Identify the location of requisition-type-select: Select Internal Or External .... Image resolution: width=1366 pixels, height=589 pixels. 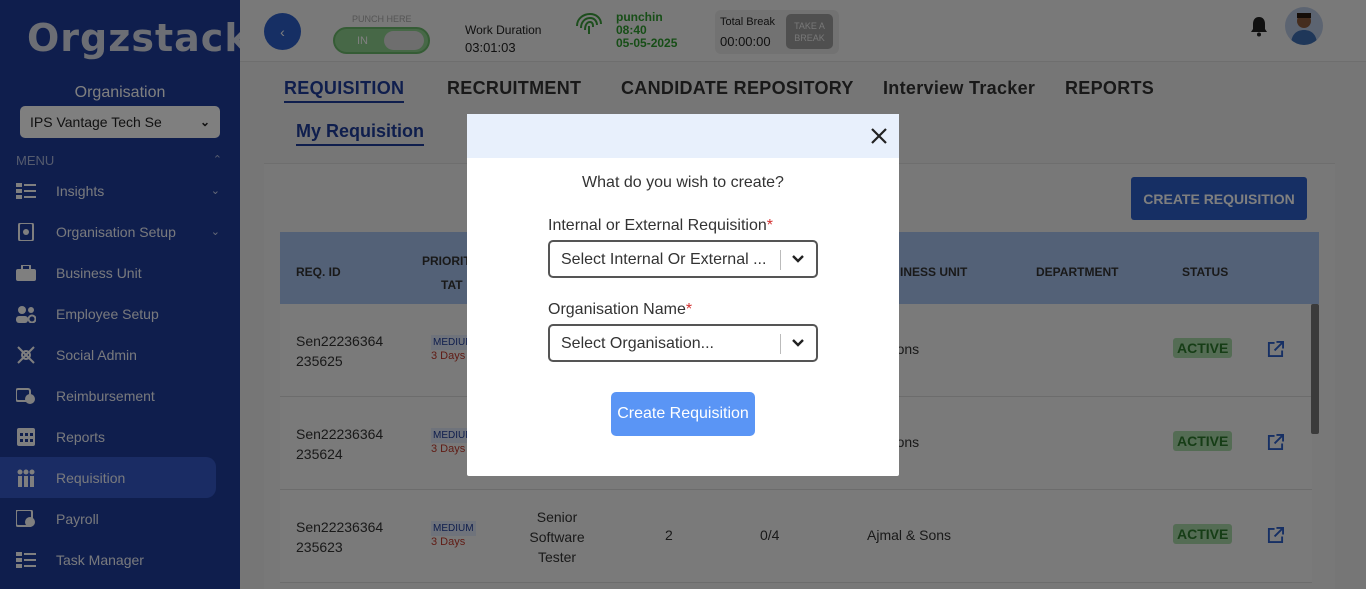
(683, 259).